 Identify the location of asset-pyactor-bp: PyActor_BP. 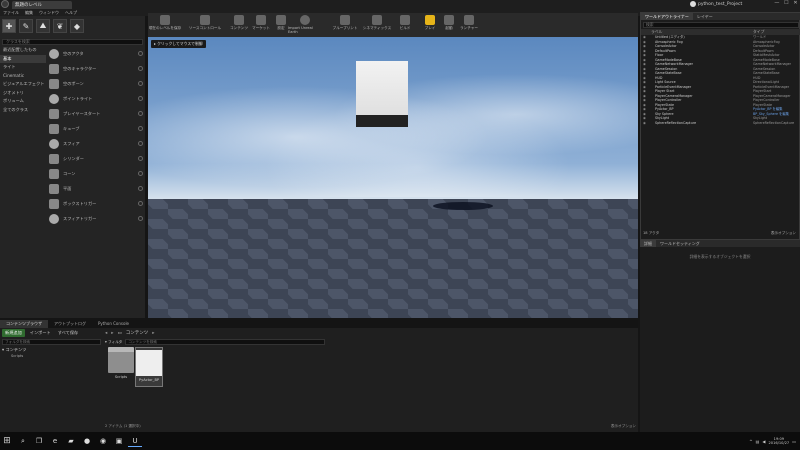
(149, 367).